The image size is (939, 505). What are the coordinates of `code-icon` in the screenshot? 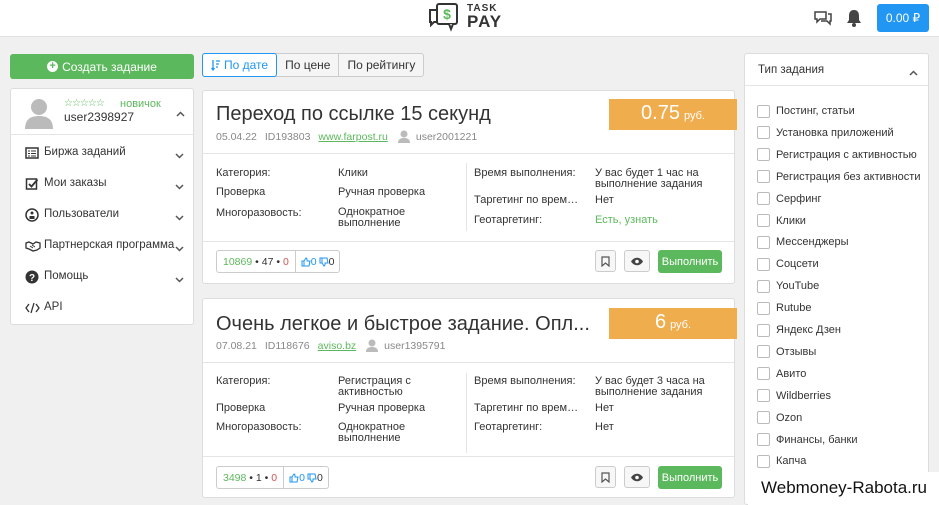 It's located at (32, 308).